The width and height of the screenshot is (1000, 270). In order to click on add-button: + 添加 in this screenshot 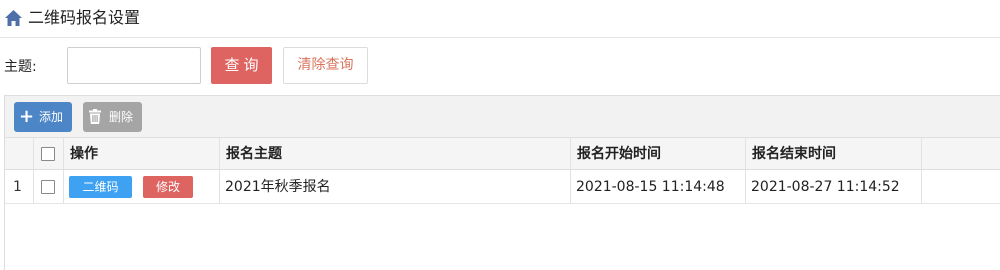, I will do `click(43, 117)`.